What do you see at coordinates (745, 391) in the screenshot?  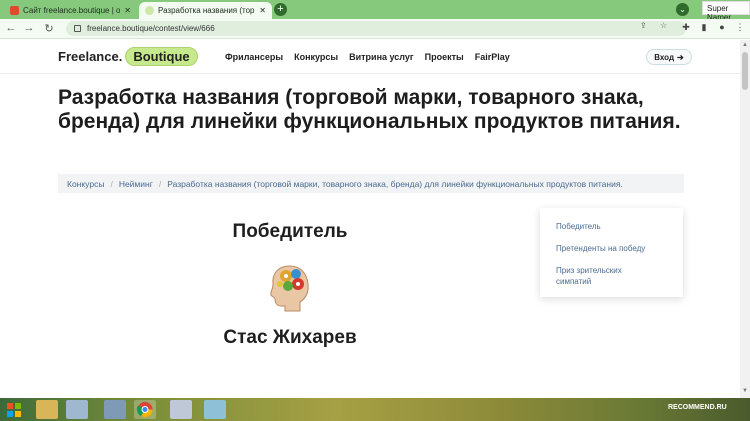 I see `scroll-down-icon: ▼` at bounding box center [745, 391].